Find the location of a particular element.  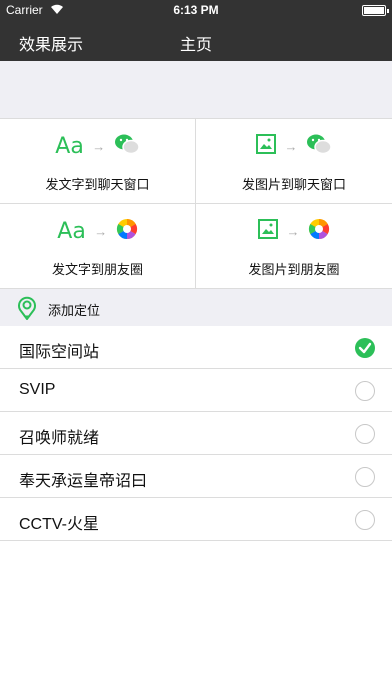

list-item: 国际空间站 is located at coordinates (196, 347).